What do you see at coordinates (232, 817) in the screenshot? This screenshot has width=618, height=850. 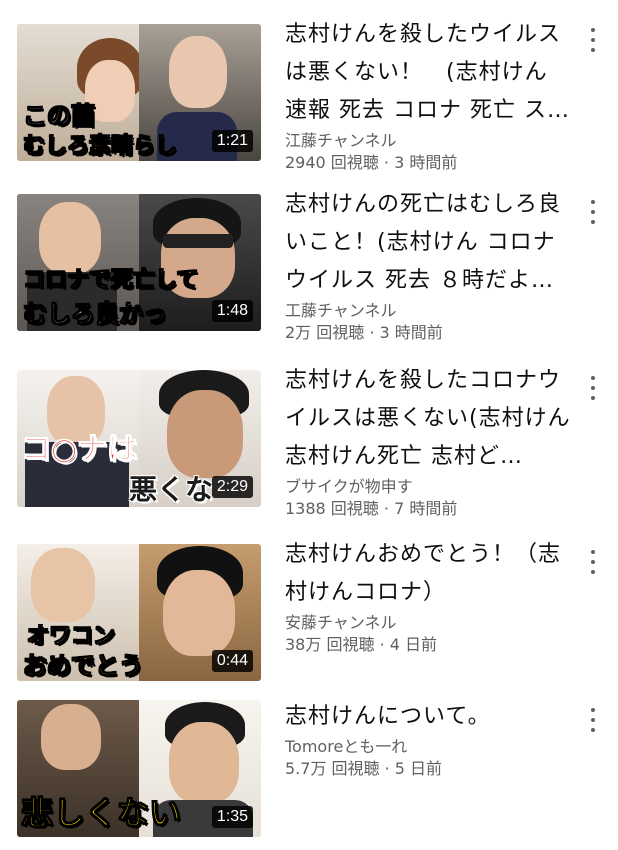 I see `video-duration: 1:35` at bounding box center [232, 817].